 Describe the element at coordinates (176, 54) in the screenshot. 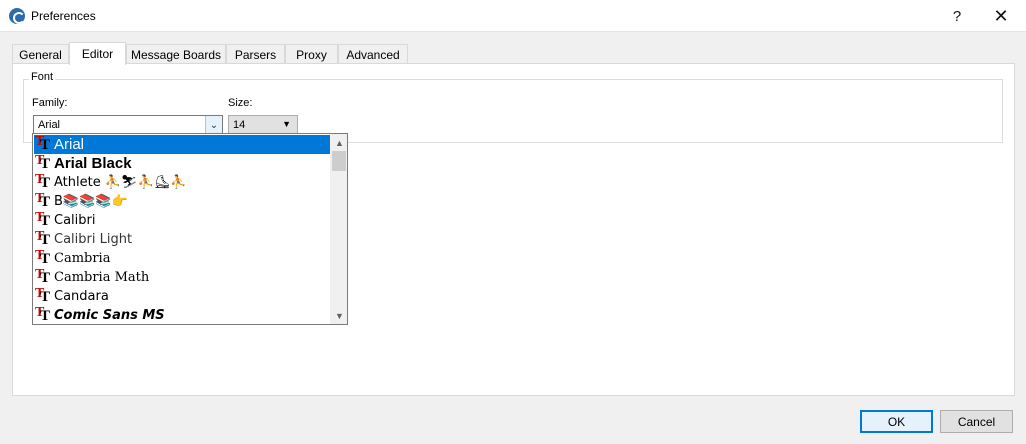

I see `tab-message-boards: Message Boards` at that location.